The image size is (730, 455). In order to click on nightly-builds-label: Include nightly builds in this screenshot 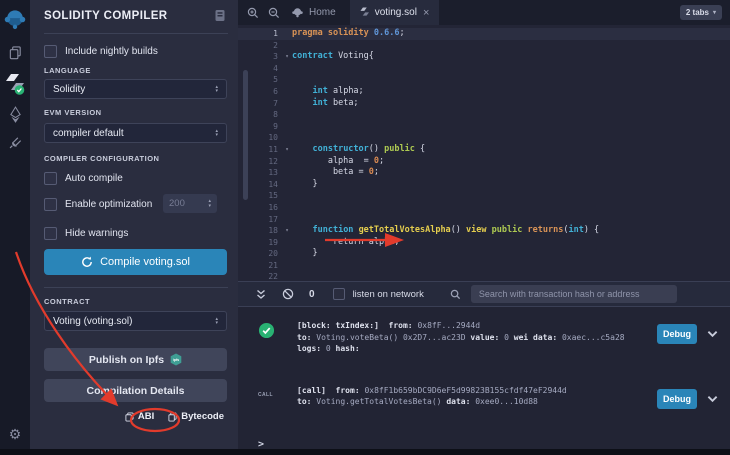, I will do `click(111, 51)`.